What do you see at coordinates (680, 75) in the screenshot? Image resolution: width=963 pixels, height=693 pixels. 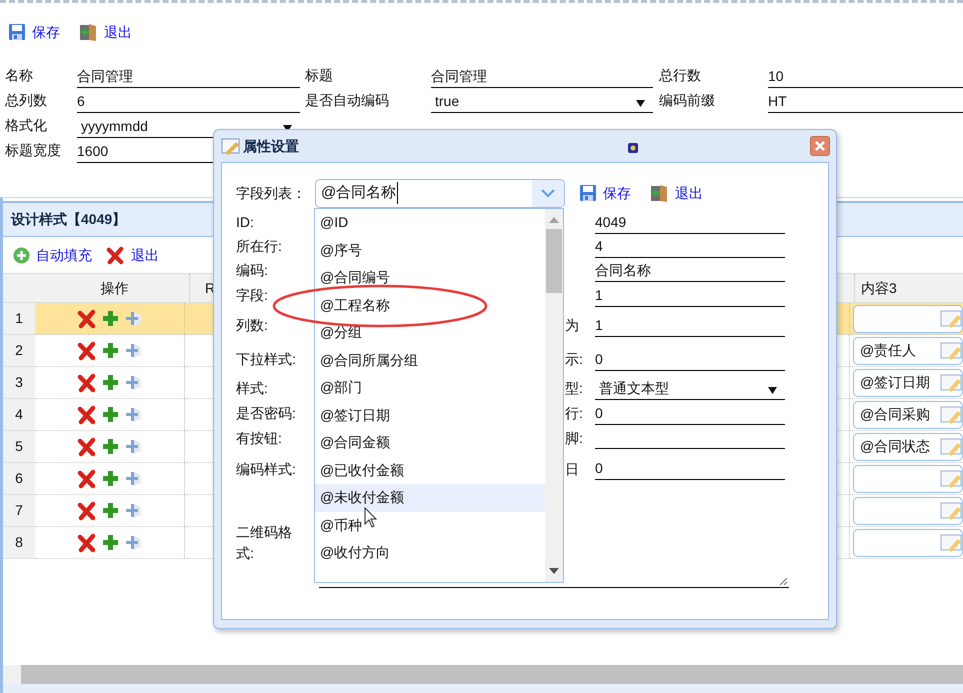 I see `field-label: 总行数` at bounding box center [680, 75].